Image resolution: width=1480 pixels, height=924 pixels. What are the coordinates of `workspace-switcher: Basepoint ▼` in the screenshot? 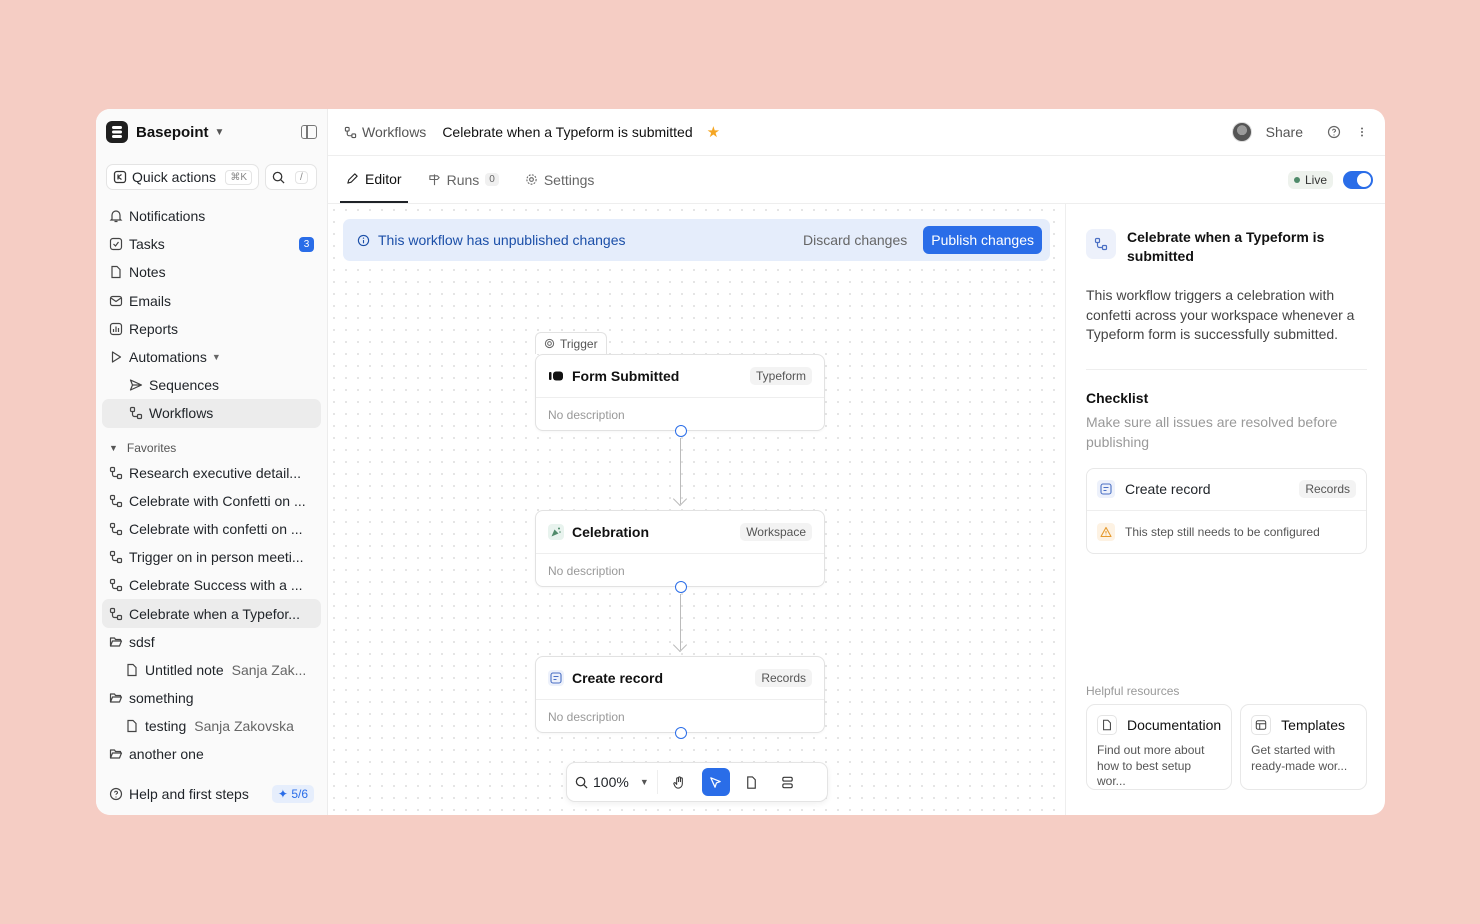 It's located at (211, 132).